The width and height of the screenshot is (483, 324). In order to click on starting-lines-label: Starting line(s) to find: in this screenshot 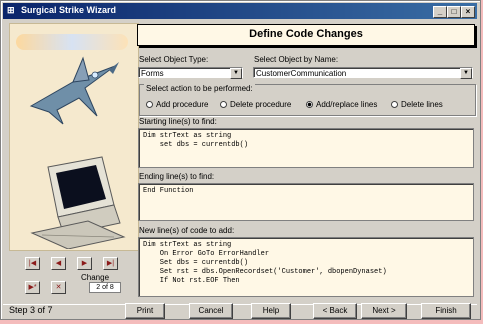, I will do `click(178, 121)`.